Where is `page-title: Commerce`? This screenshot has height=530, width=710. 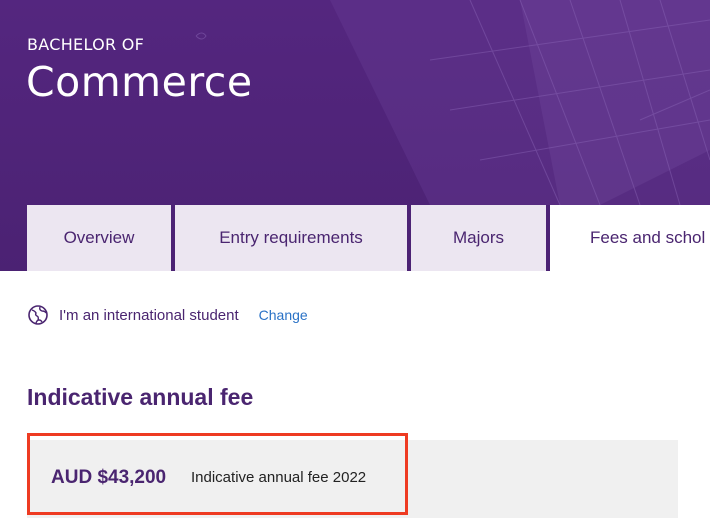 page-title: Commerce is located at coordinates (139, 82).